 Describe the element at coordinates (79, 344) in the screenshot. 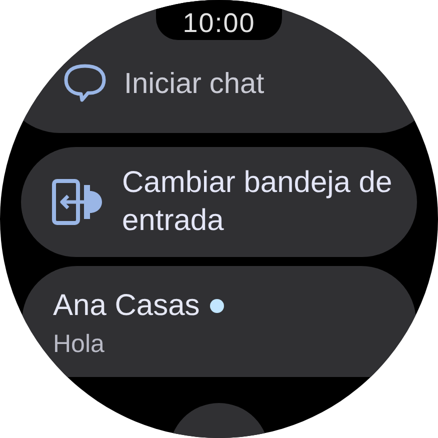

I see `message-preview: Hola` at that location.